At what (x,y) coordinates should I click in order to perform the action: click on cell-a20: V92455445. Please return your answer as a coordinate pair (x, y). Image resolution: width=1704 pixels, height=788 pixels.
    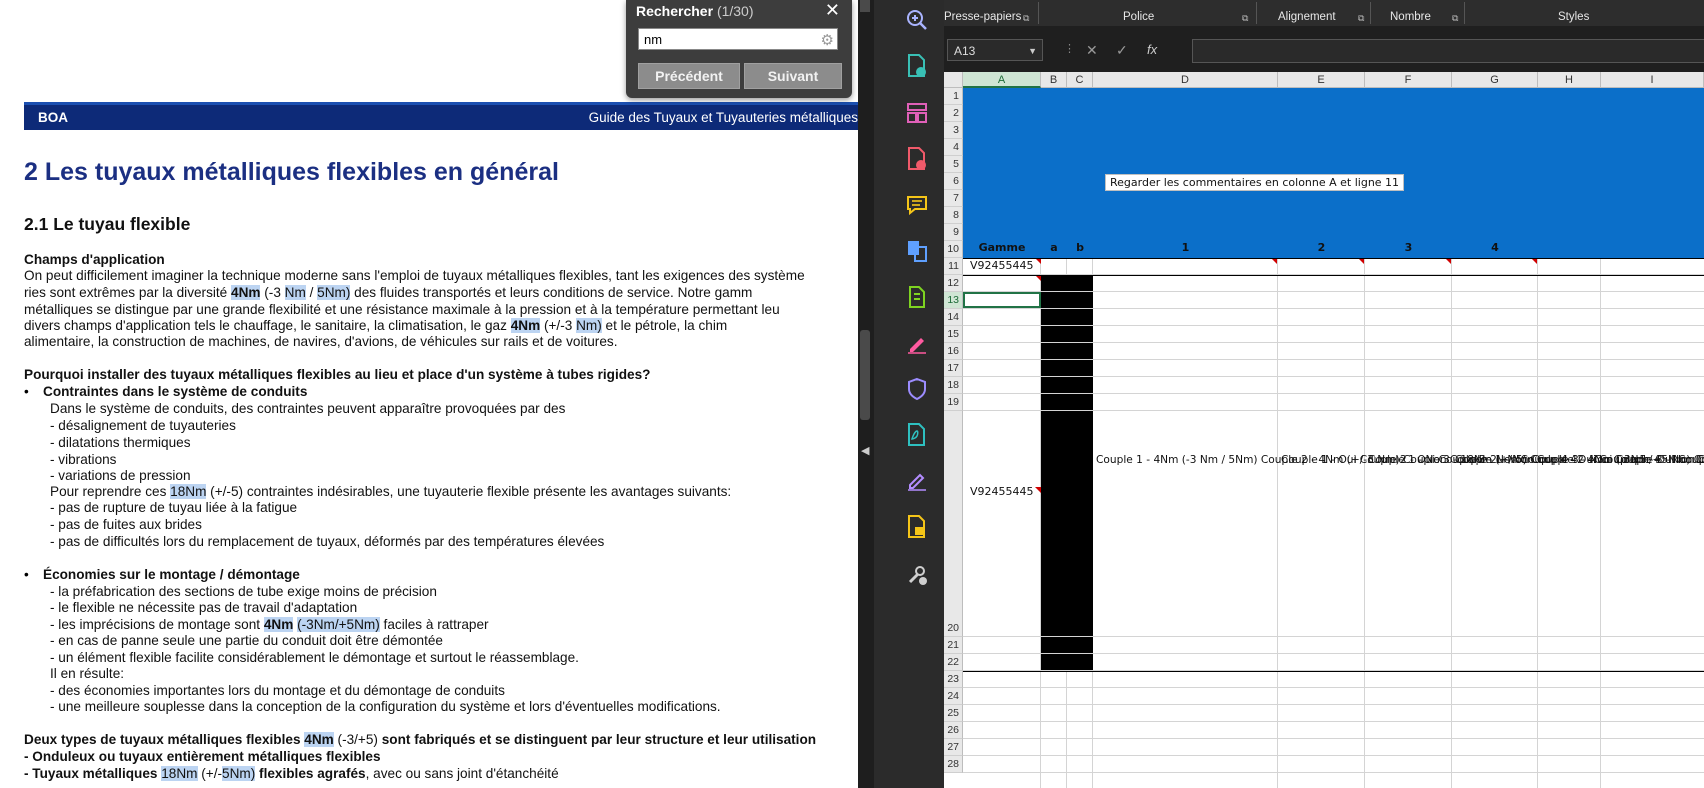
    Looking at the image, I should click on (1002, 491).